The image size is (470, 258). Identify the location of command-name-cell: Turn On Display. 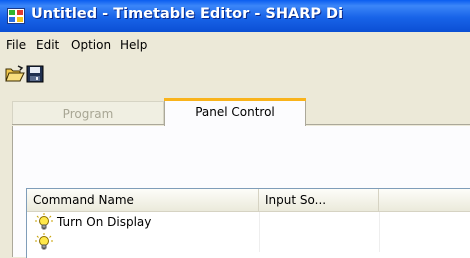
(104, 222).